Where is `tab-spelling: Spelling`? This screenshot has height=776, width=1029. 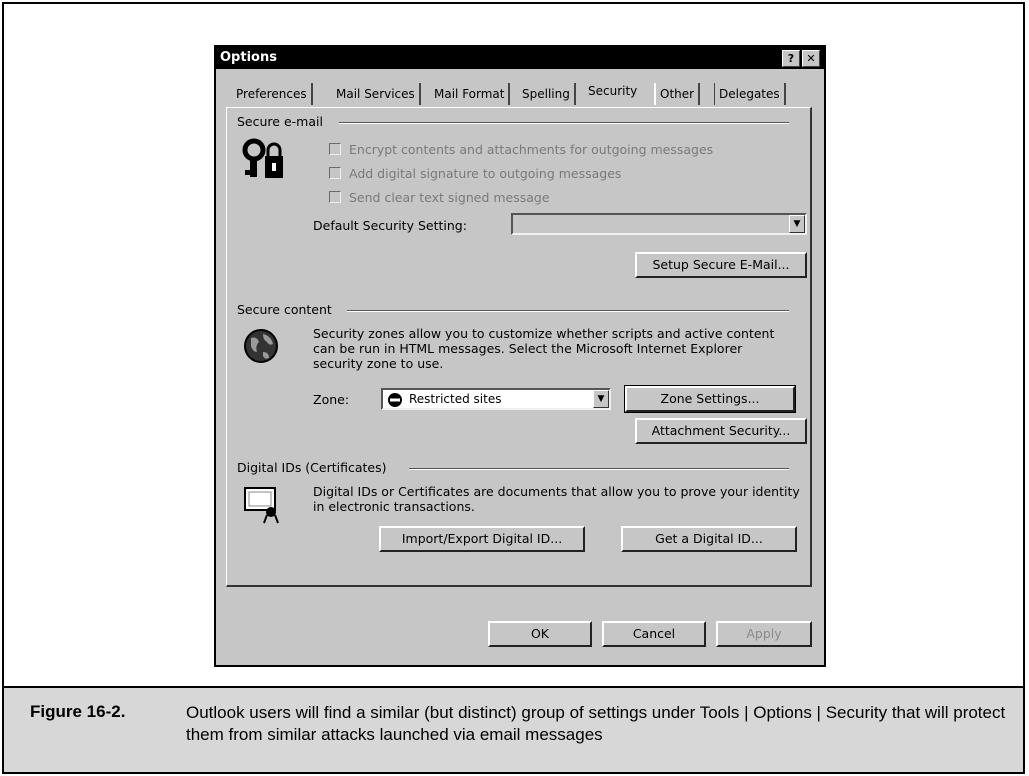
tab-spelling: Spelling is located at coordinates (547, 94).